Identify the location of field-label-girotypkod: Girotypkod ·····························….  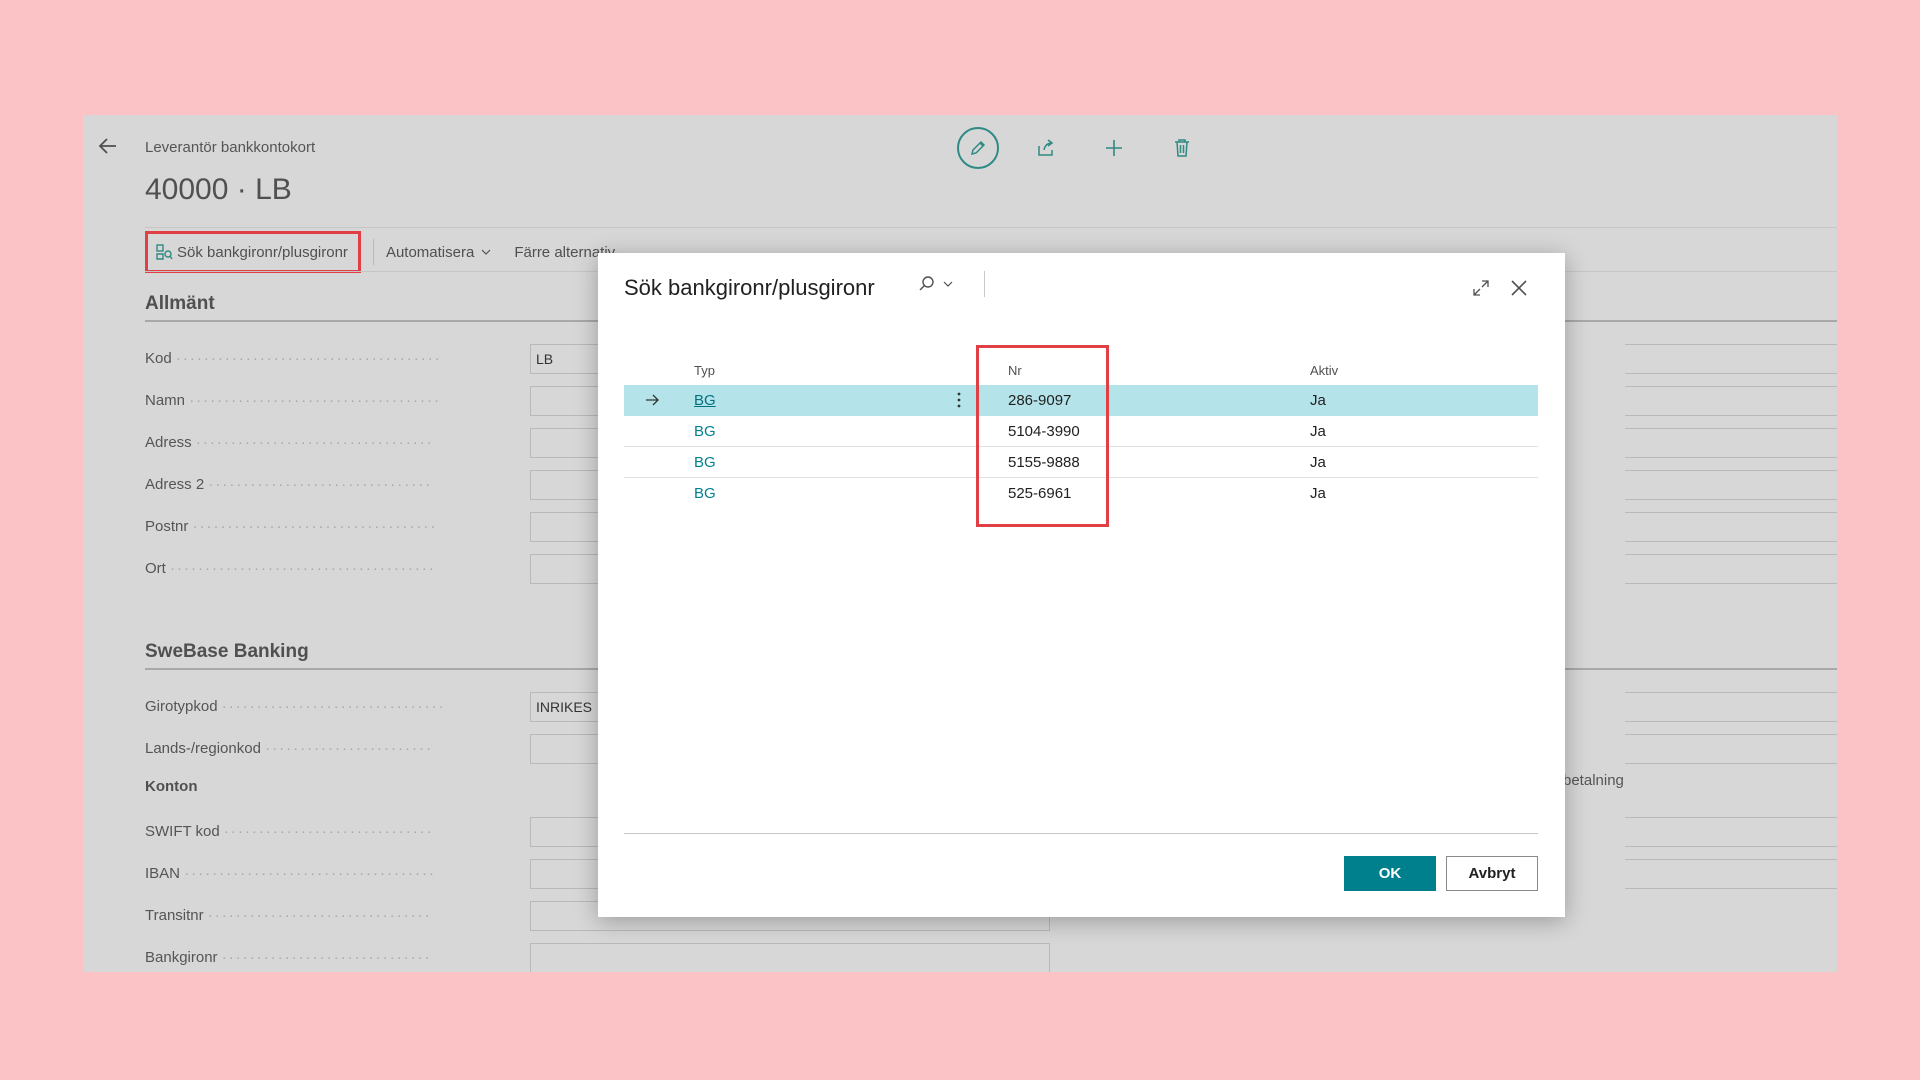
(332, 706).